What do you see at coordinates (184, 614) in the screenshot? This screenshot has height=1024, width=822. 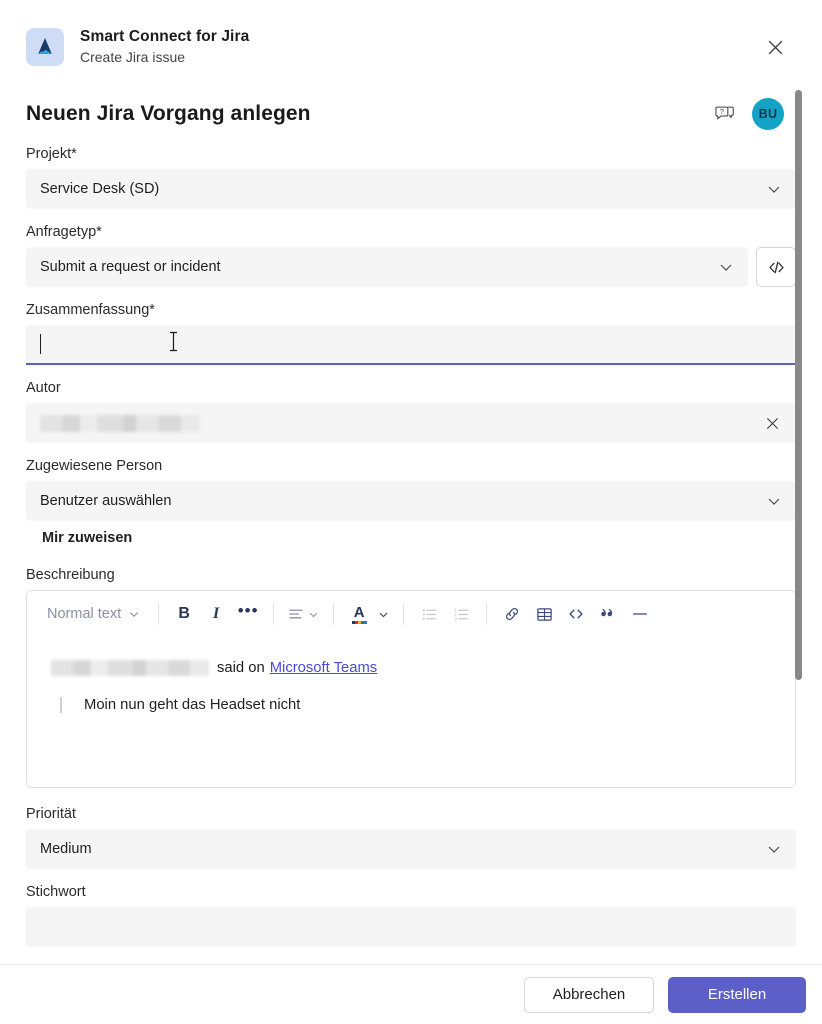 I see `bold-button: B` at bounding box center [184, 614].